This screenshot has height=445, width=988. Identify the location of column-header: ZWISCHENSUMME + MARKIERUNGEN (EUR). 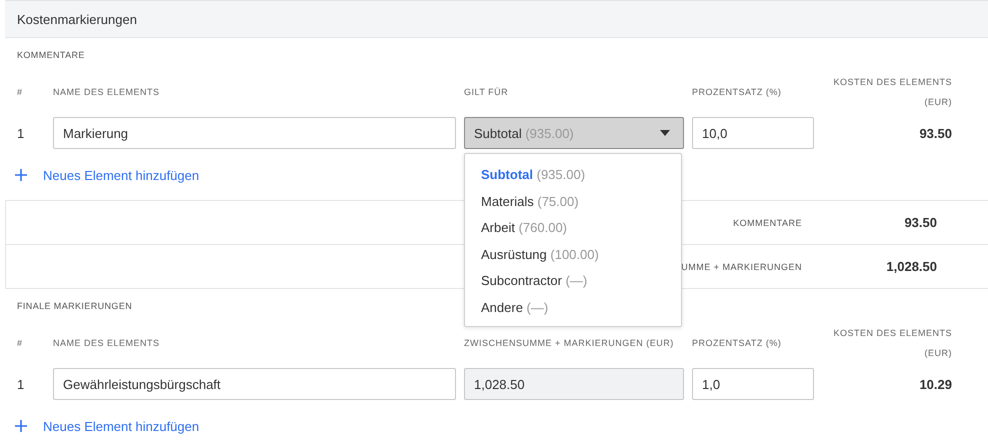
(569, 343).